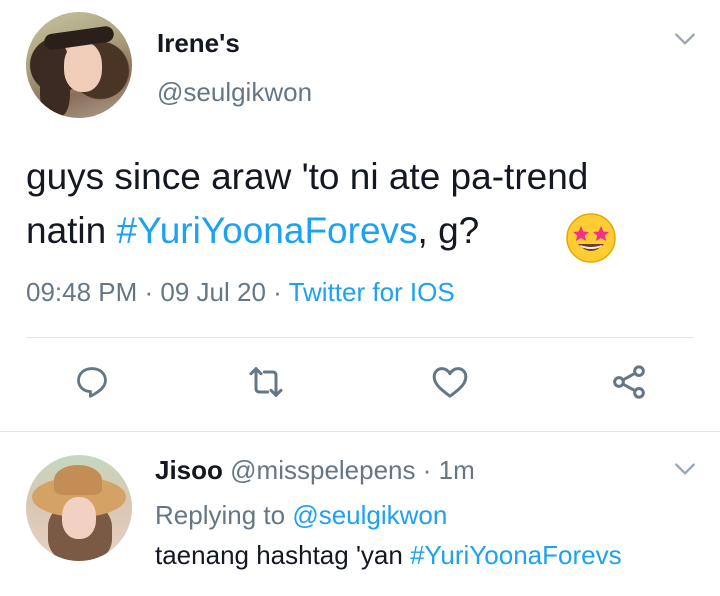  What do you see at coordinates (234, 92) in the screenshot?
I see `author-handle: @seulgikwon` at bounding box center [234, 92].